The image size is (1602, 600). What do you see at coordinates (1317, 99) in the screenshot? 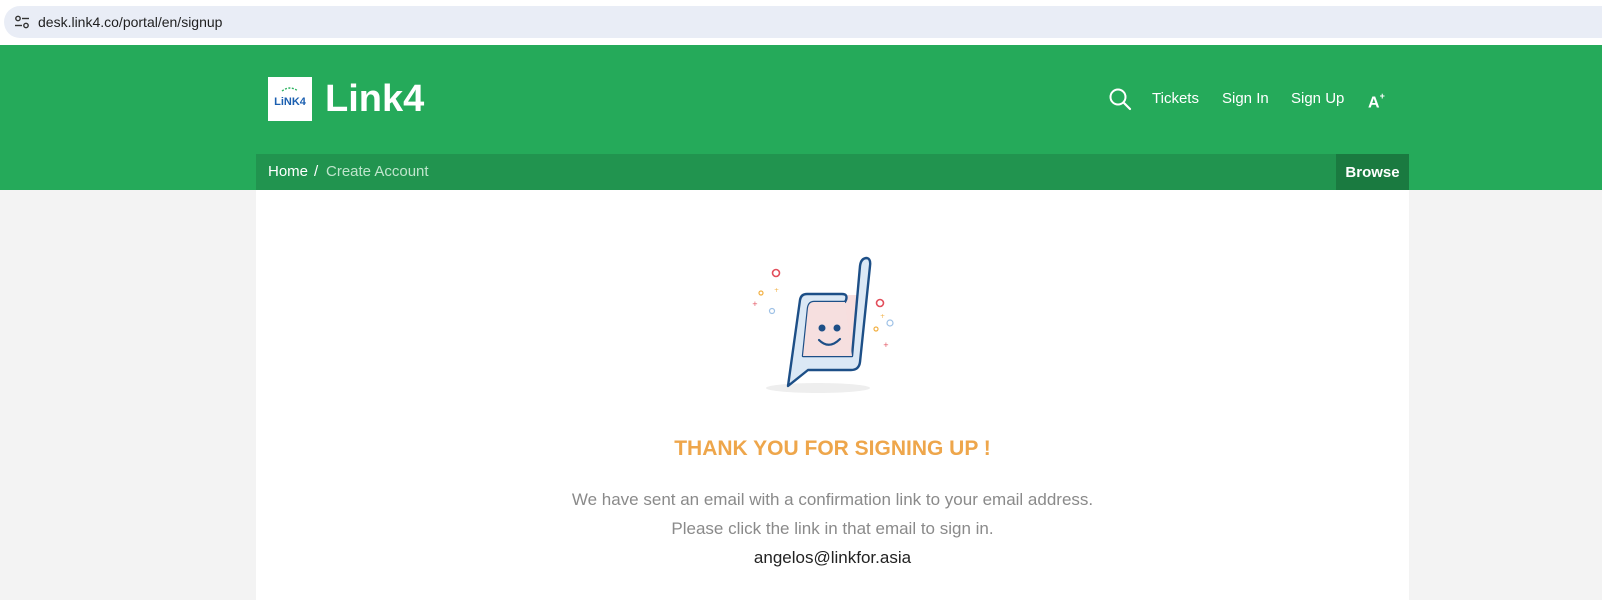
I see `nav-sign-up-link: Sign Up` at bounding box center [1317, 99].